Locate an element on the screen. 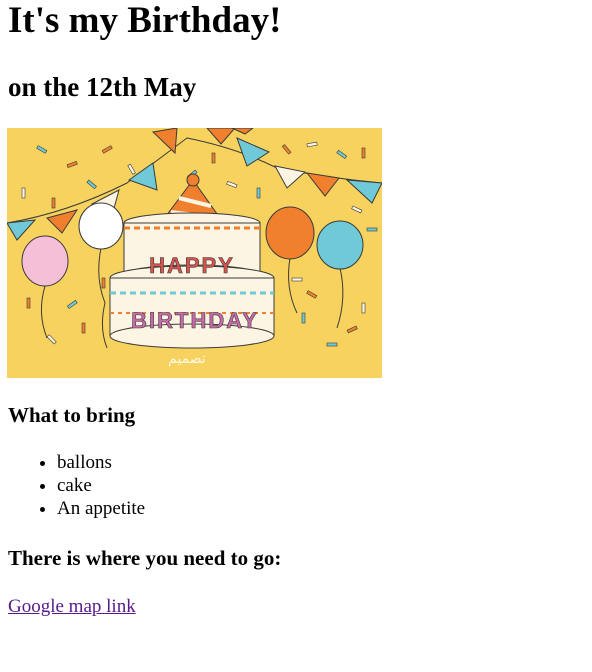 The image size is (592, 672). list-item: cake is located at coordinates (101, 485).